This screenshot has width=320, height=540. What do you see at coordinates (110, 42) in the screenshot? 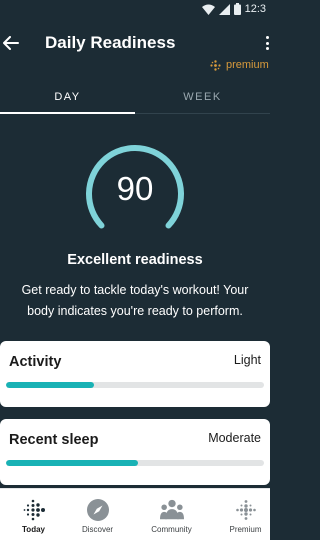
I see `page-title: Daily Readiness` at bounding box center [110, 42].